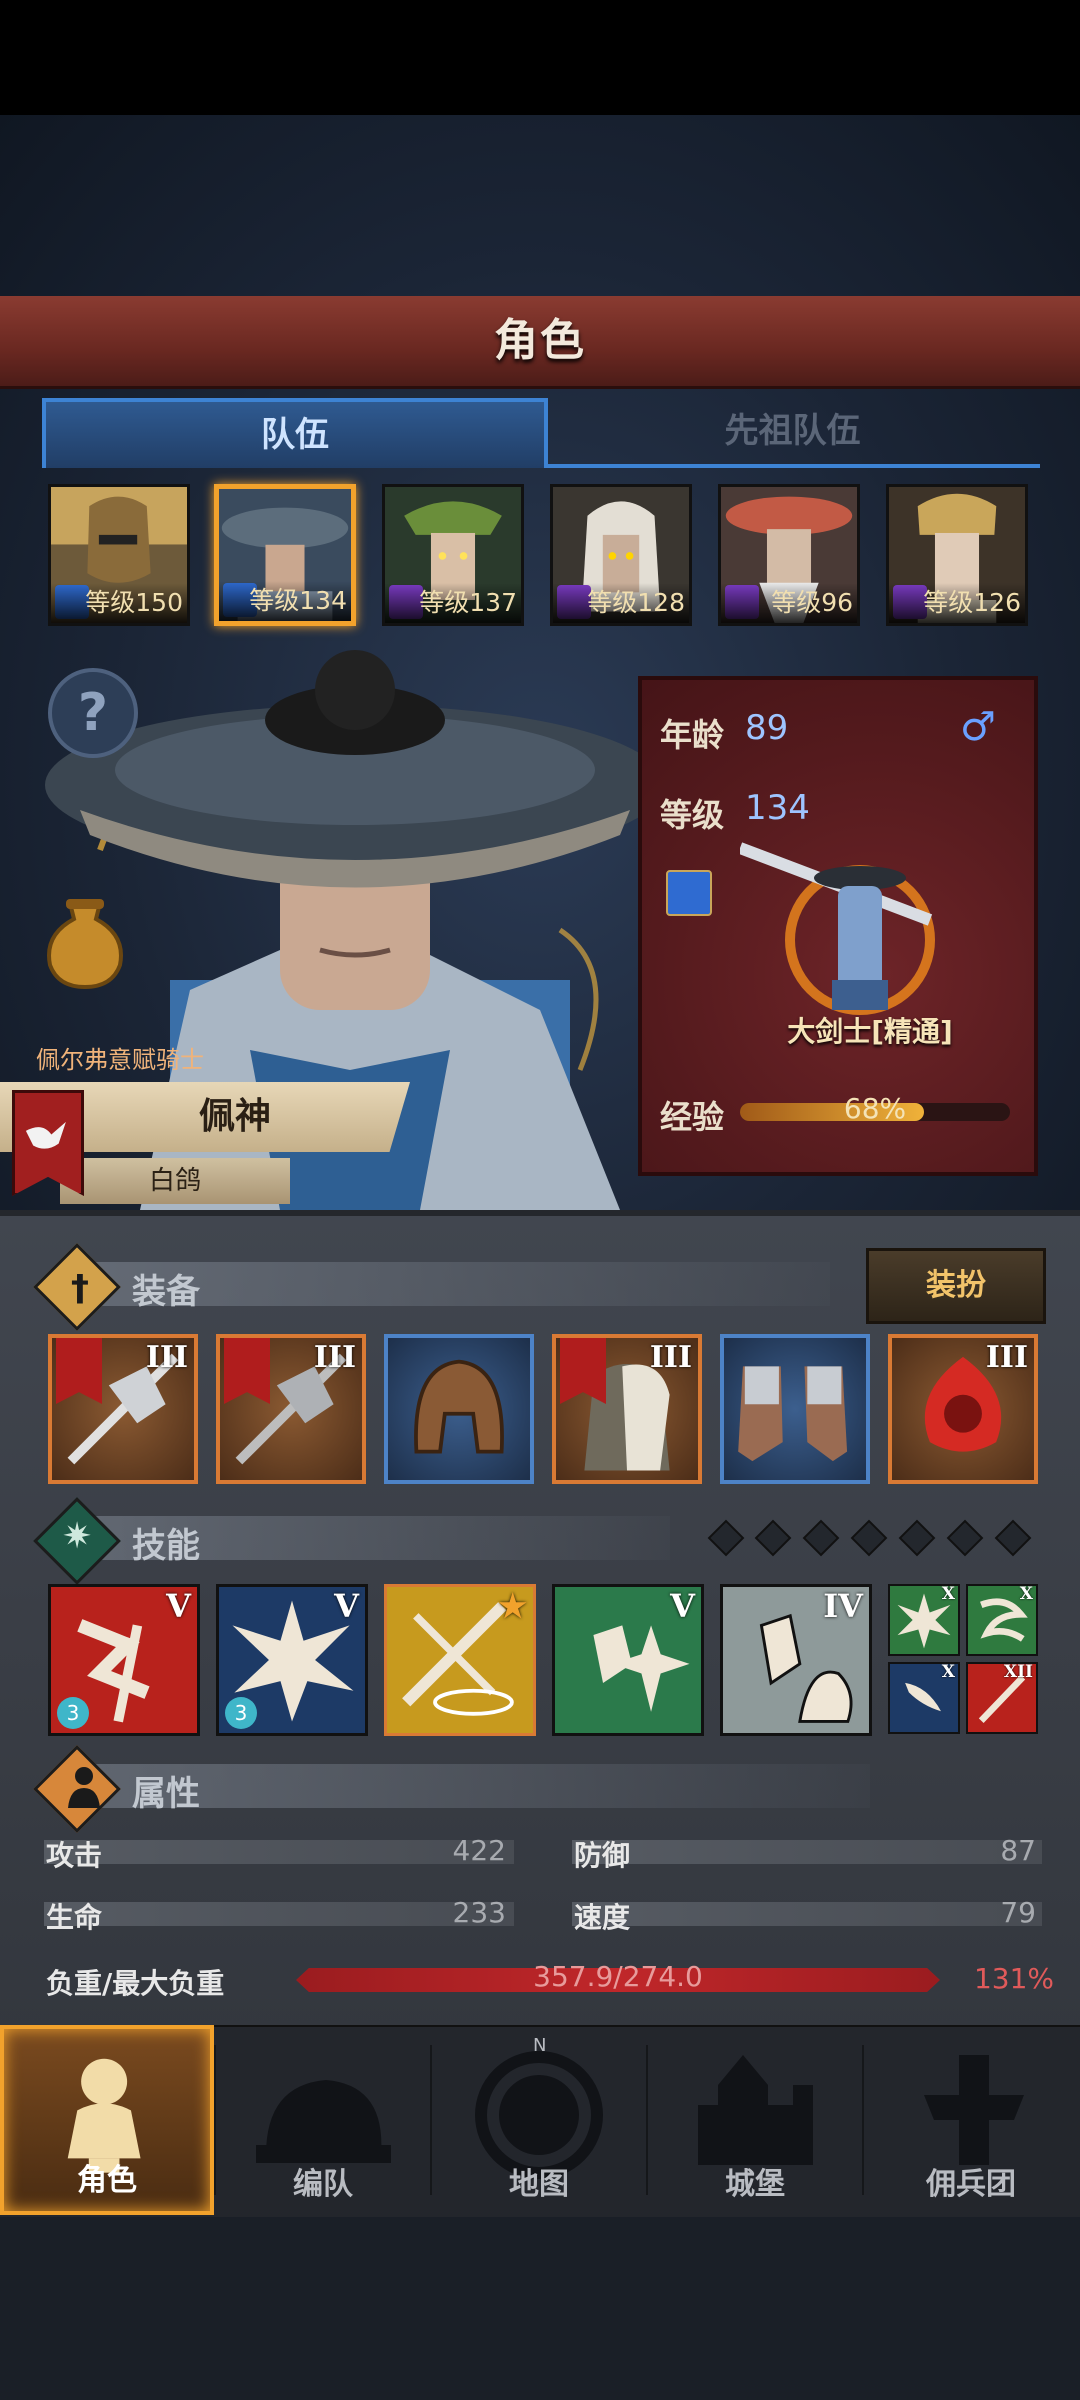  Describe the element at coordinates (1013, 1978) in the screenshot. I see `load-percent: 131%` at that location.